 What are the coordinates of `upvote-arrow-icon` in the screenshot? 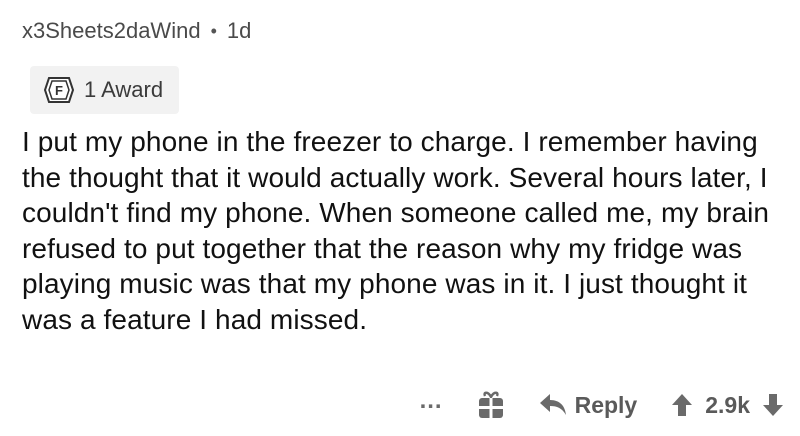 It's located at (682, 405).